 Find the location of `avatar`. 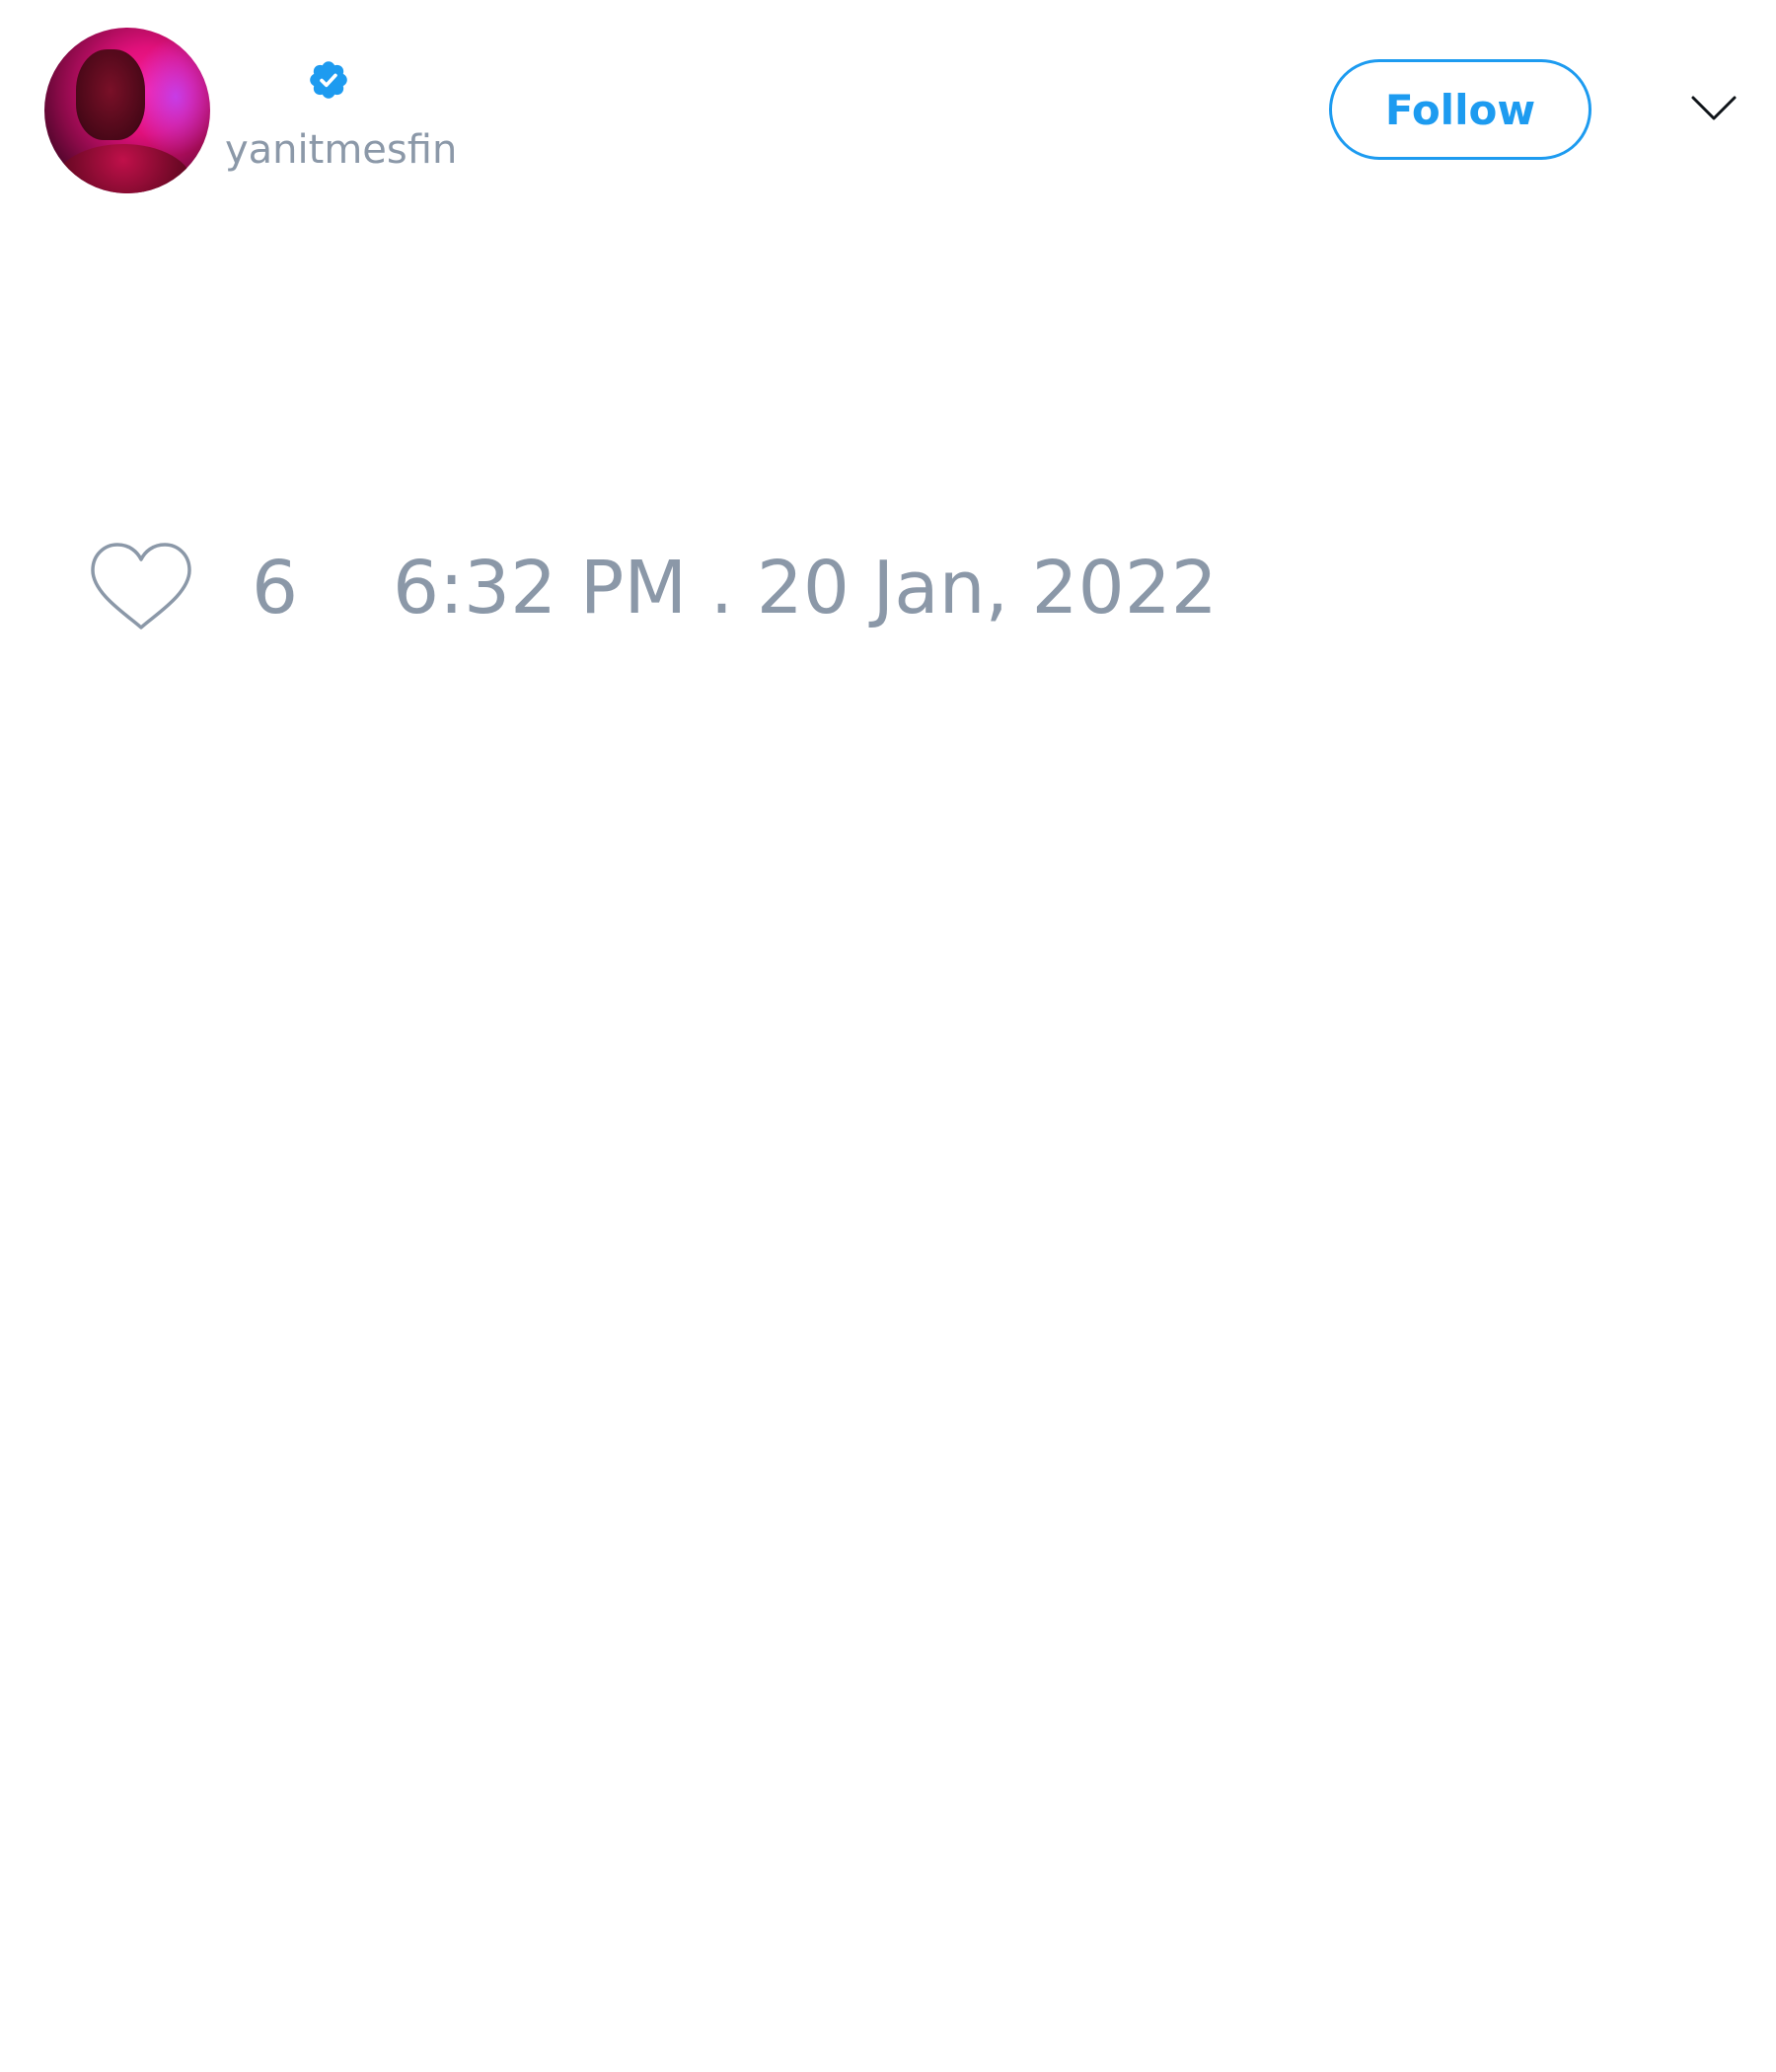

avatar is located at coordinates (127, 111).